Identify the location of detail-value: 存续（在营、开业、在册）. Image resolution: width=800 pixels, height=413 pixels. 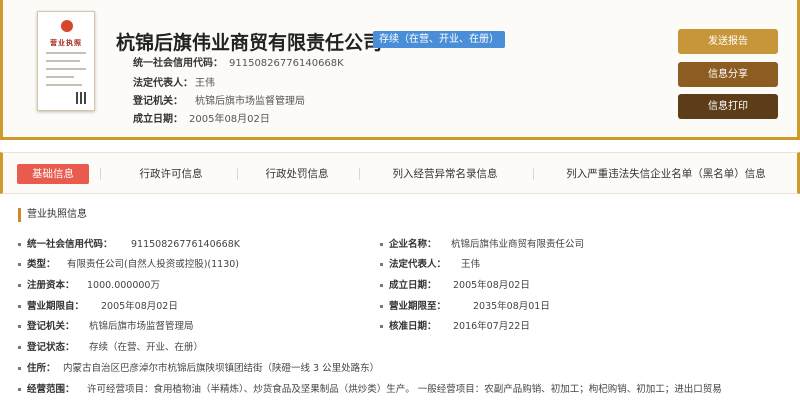
(146, 347).